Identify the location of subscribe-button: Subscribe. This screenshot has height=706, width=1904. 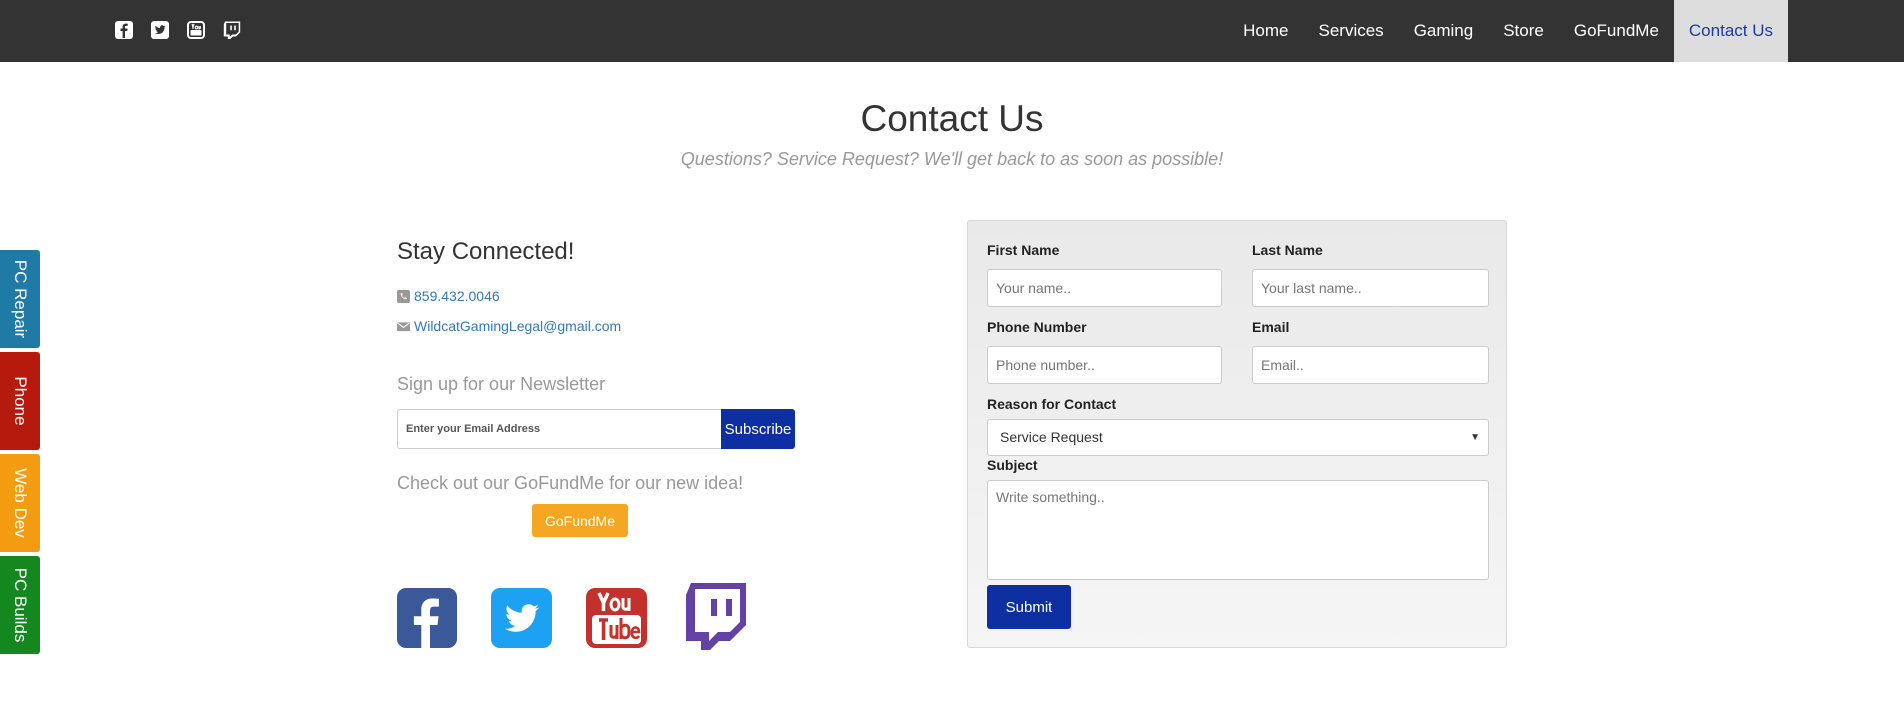
(758, 429).